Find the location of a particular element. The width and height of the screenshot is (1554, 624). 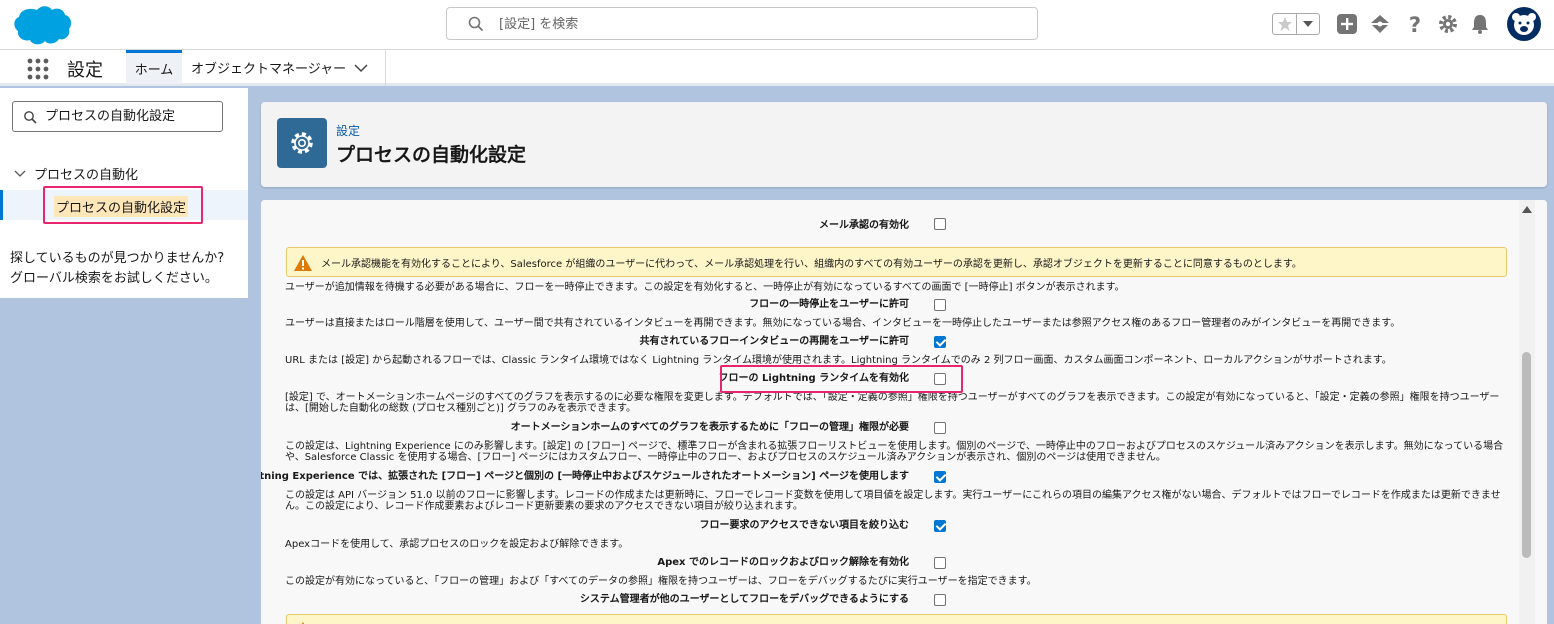

avatar is located at coordinates (1524, 24).